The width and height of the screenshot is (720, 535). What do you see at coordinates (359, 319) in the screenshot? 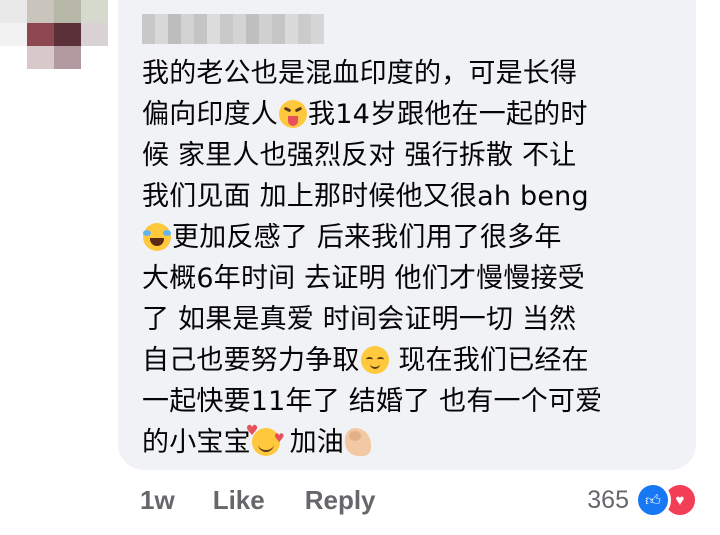
I see `comment-line: 了 如果是真爱 时间会证明一切 当然` at bounding box center [359, 319].